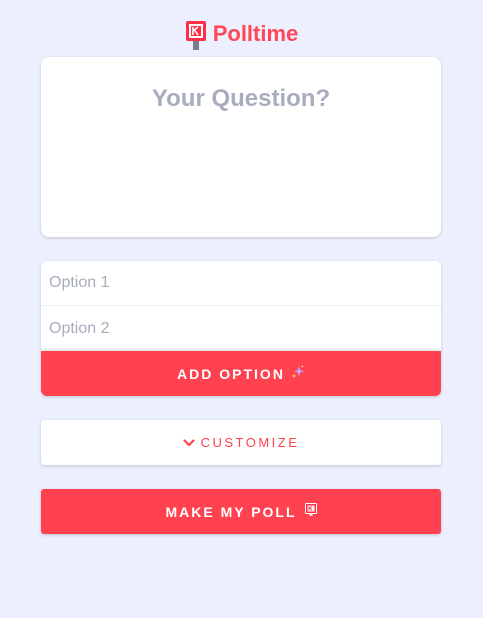 This screenshot has height=618, width=483. I want to click on option-2-input, so click(241, 328).